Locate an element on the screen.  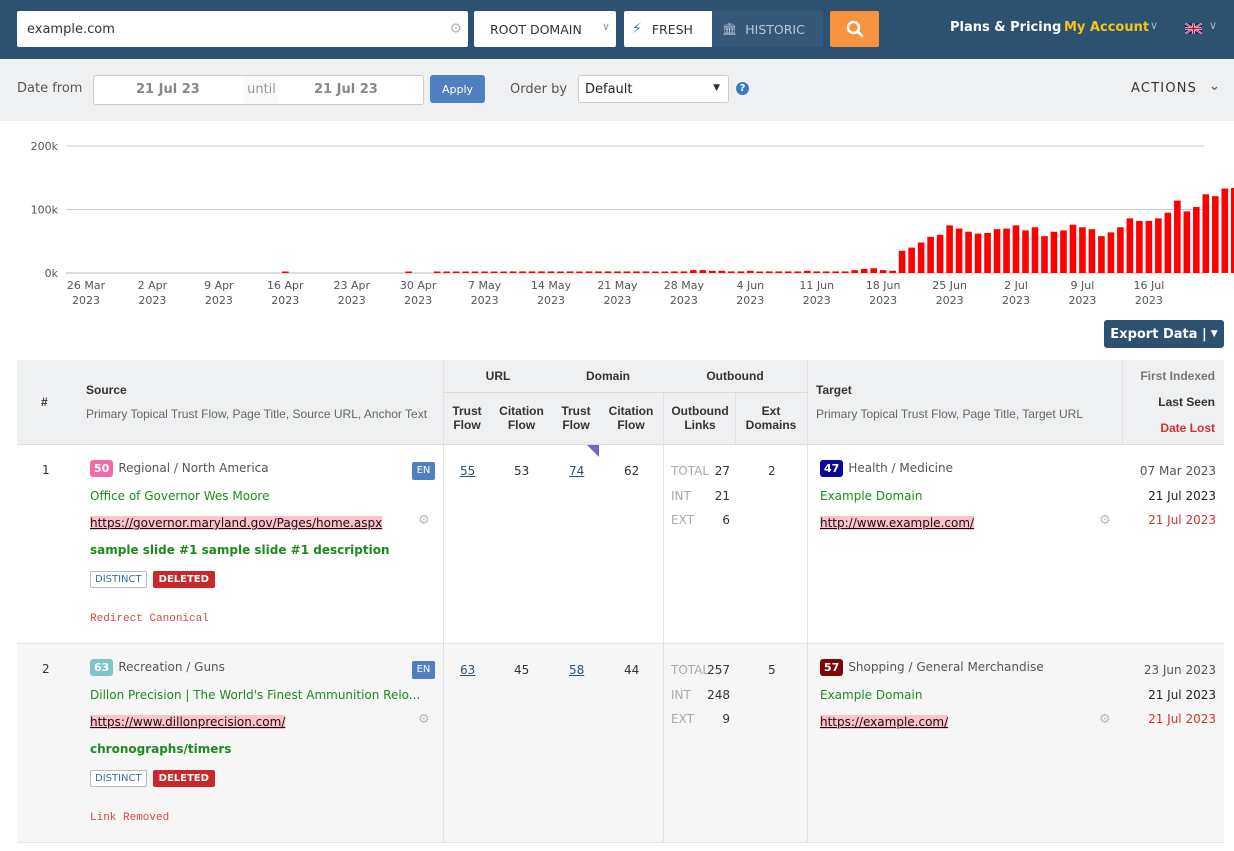
x-tick-label: 26 Mar is located at coordinates (86, 285).